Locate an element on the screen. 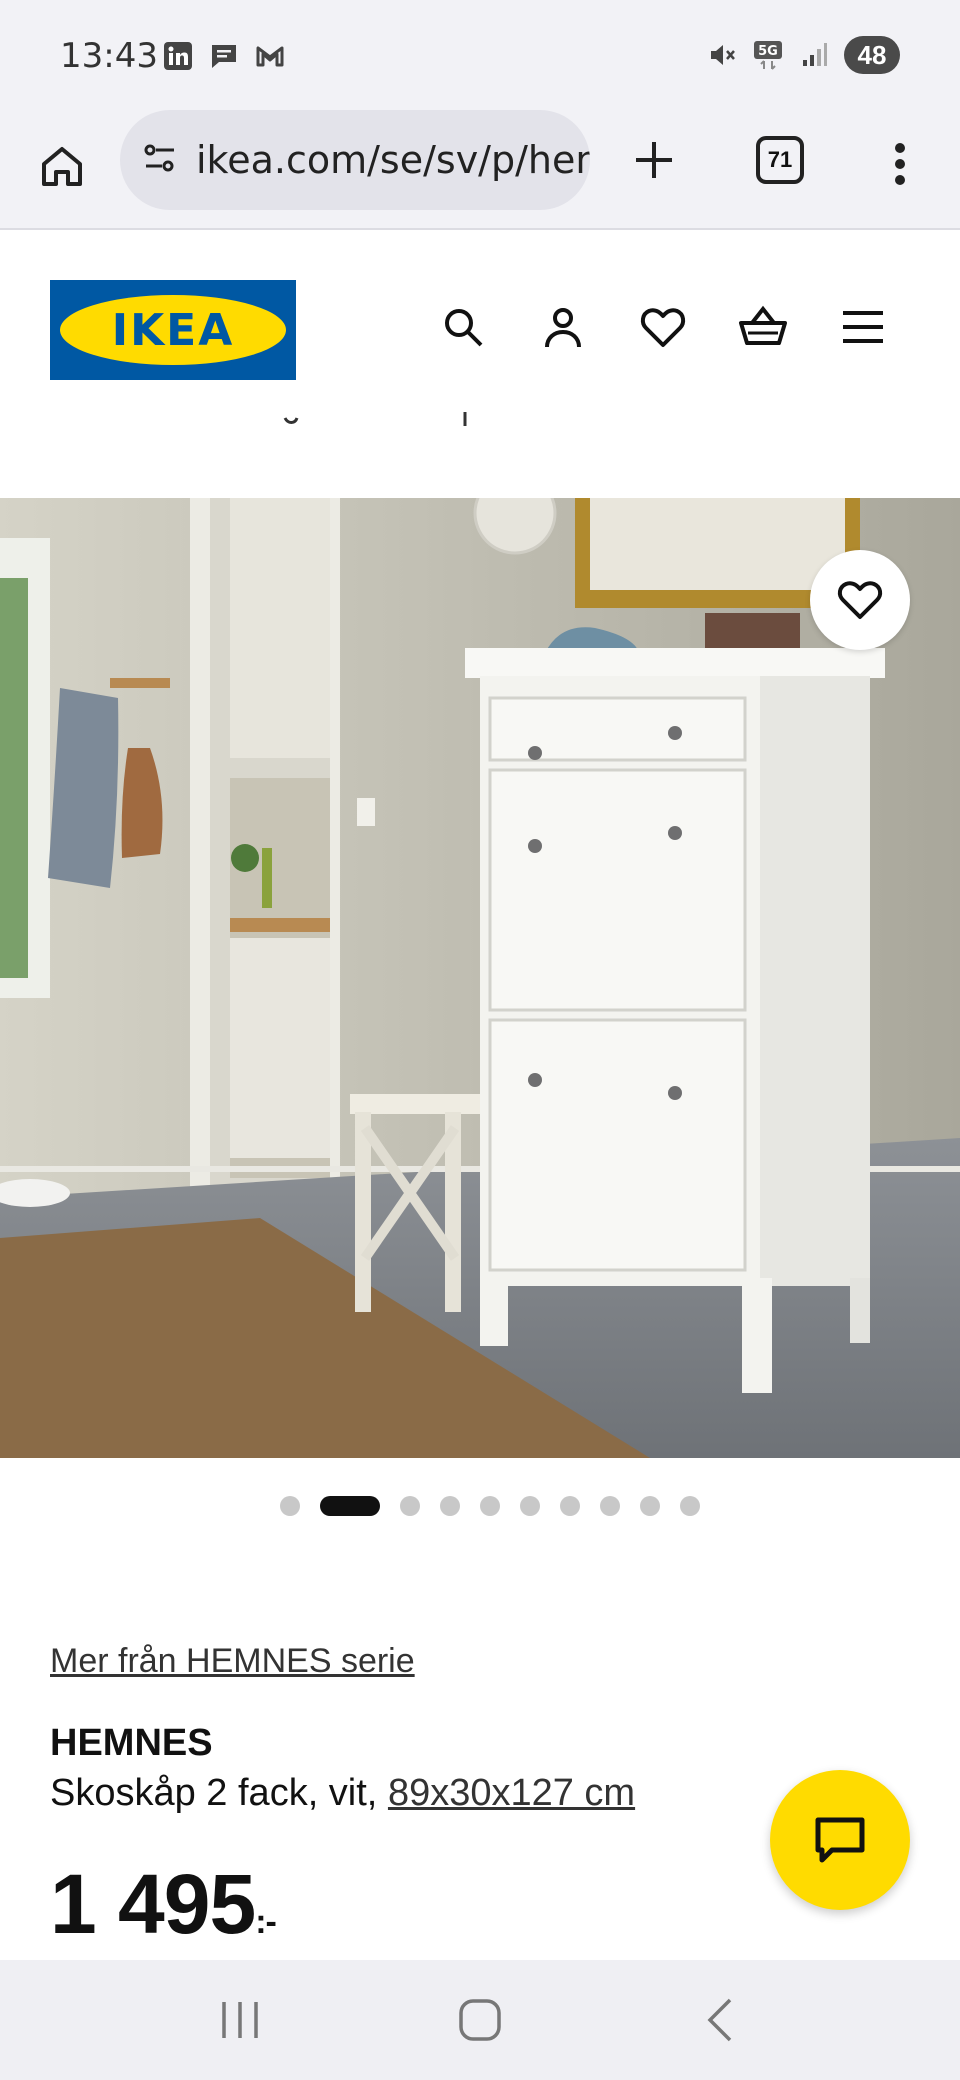  battery-icon: 48 is located at coordinates (872, 55).